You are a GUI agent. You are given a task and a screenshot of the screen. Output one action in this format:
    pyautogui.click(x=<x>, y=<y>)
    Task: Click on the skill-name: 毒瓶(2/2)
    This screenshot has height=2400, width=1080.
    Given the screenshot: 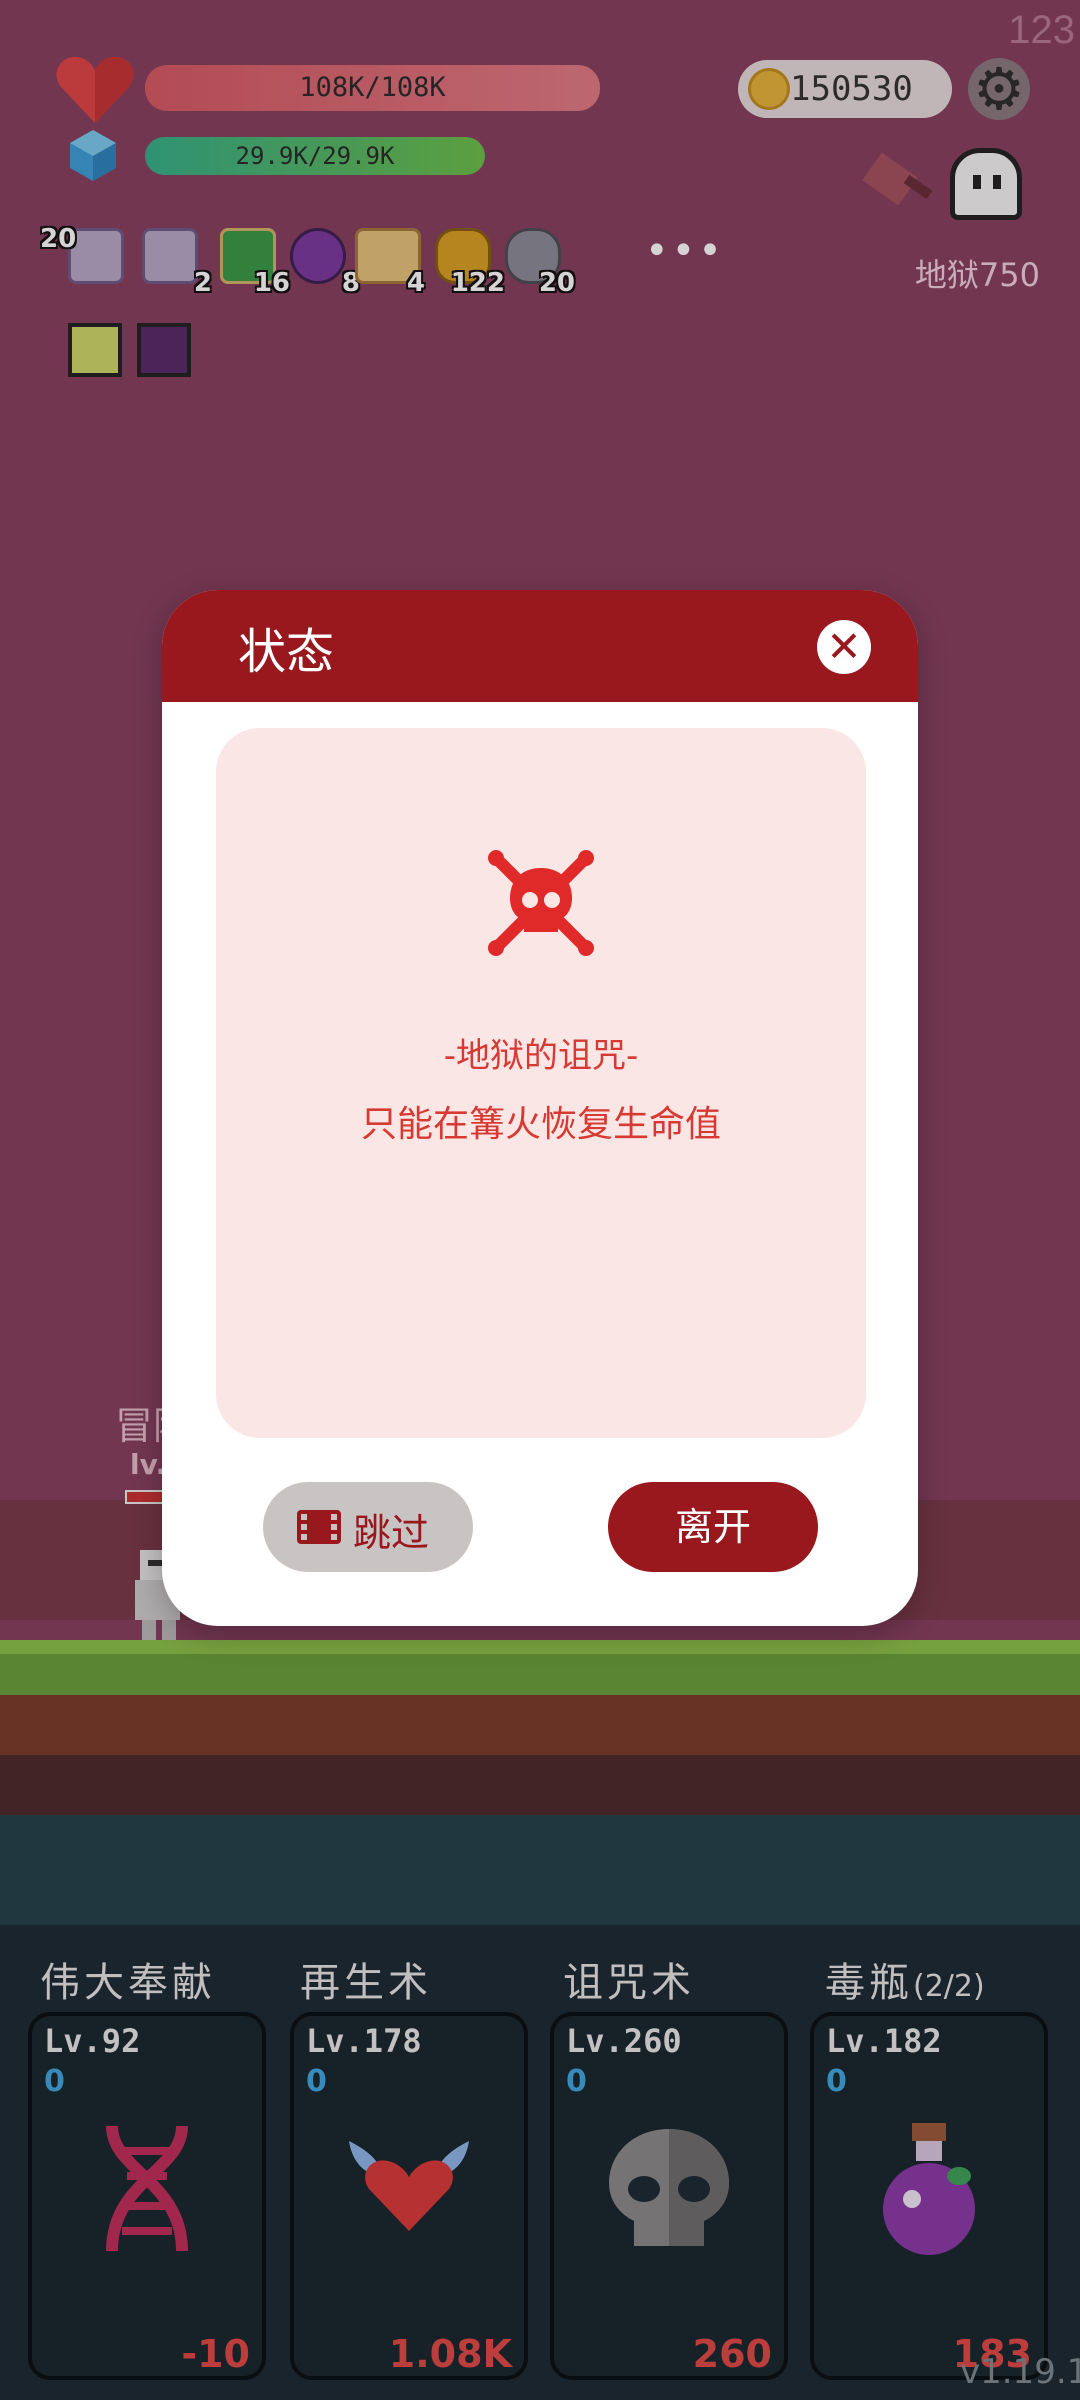 What is the action you would take?
    pyautogui.click(x=905, y=1983)
    